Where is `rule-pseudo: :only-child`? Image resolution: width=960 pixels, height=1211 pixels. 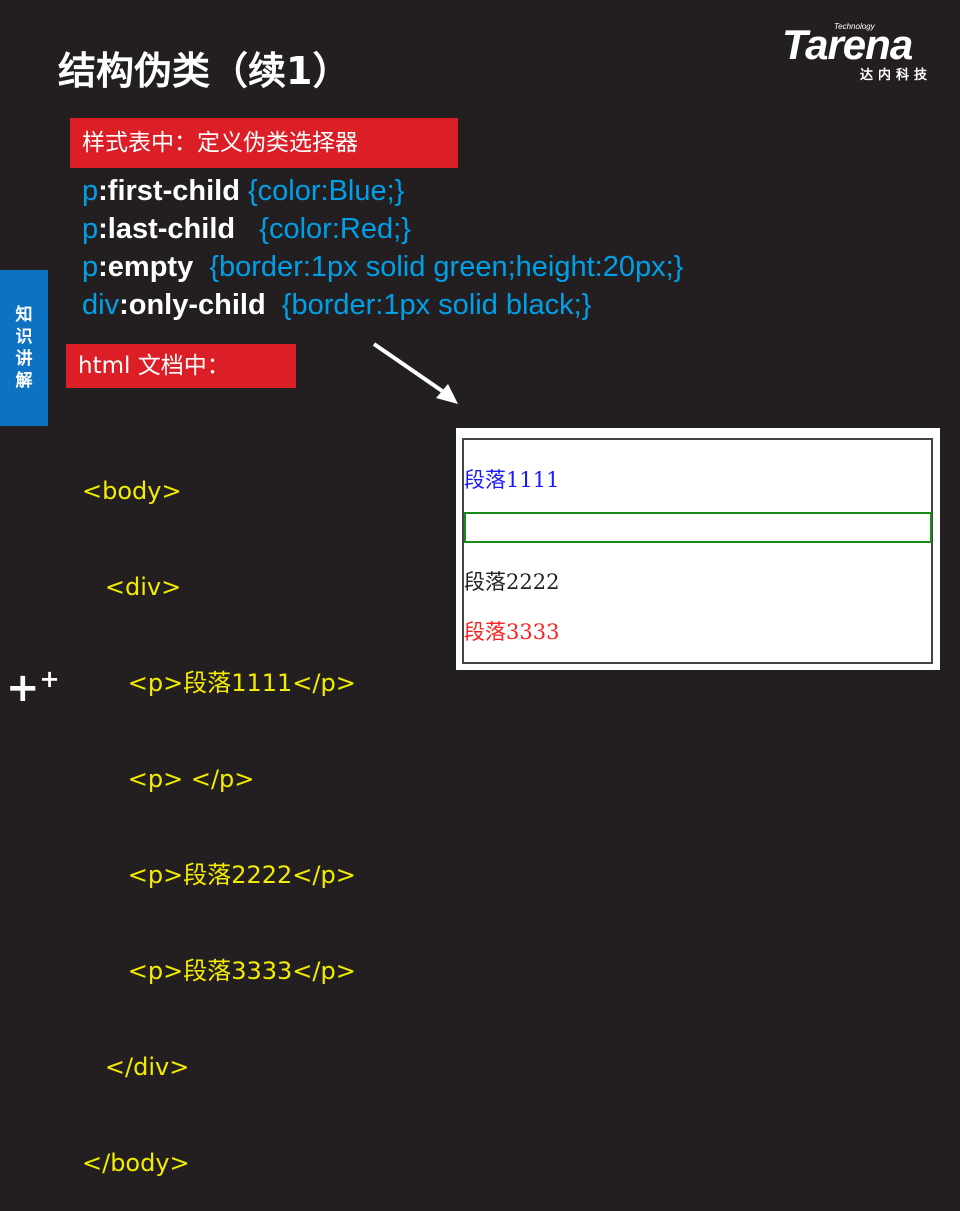
rule-pseudo: :only-child is located at coordinates (192, 305).